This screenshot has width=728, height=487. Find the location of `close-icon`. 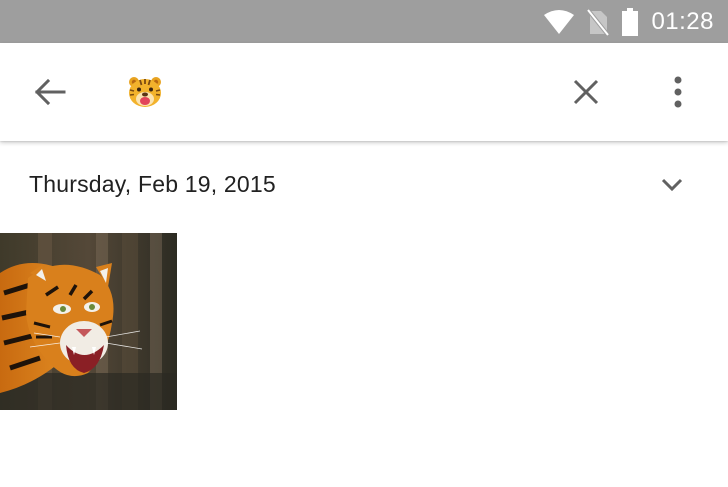

close-icon is located at coordinates (586, 92).